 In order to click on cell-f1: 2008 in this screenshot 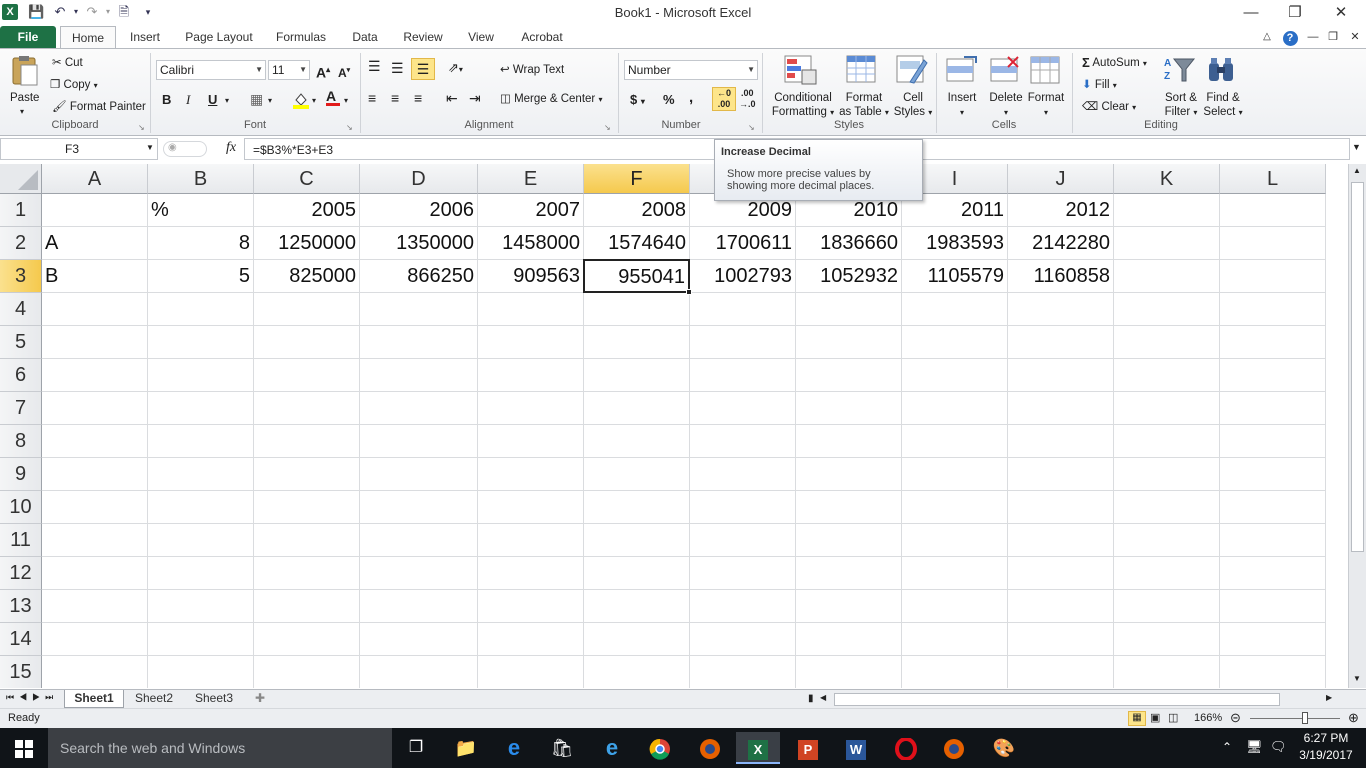, I will do `click(637, 210)`.